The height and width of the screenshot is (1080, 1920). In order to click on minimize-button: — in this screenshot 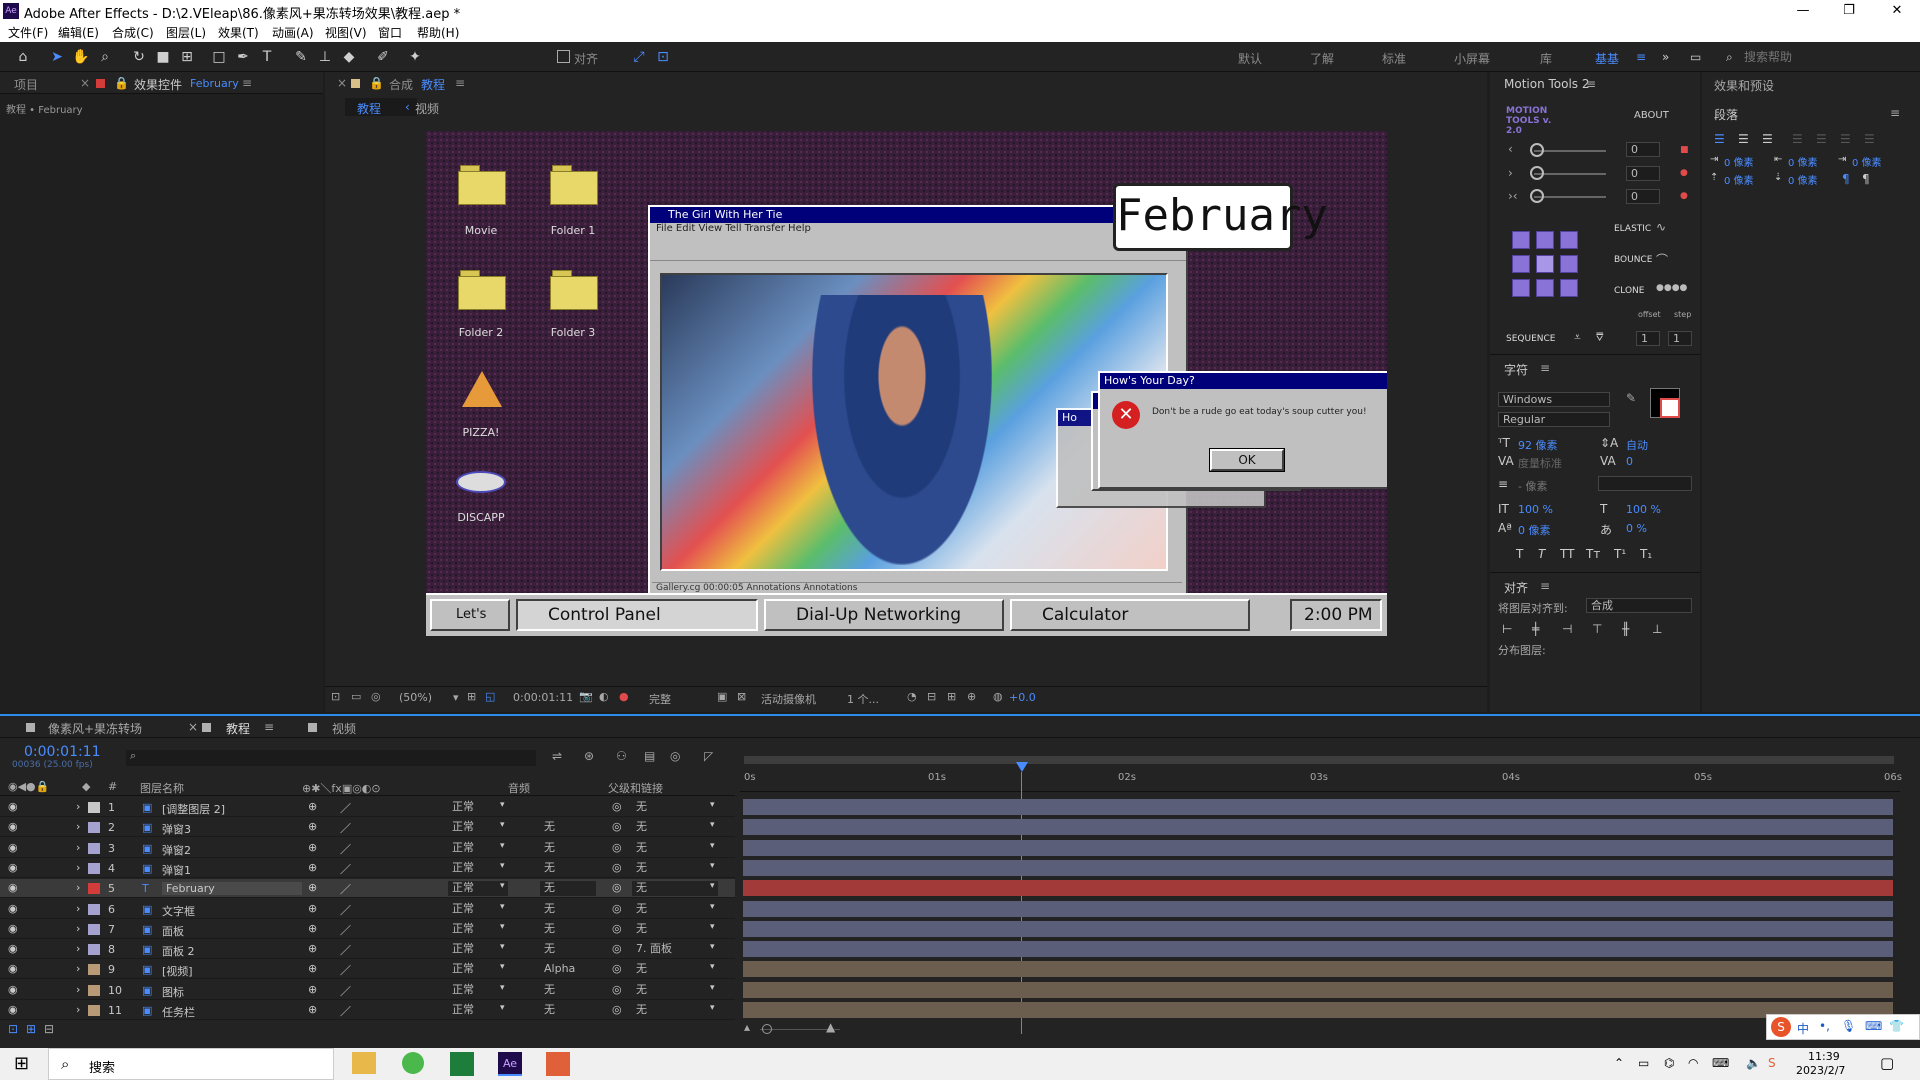, I will do `click(1803, 11)`.